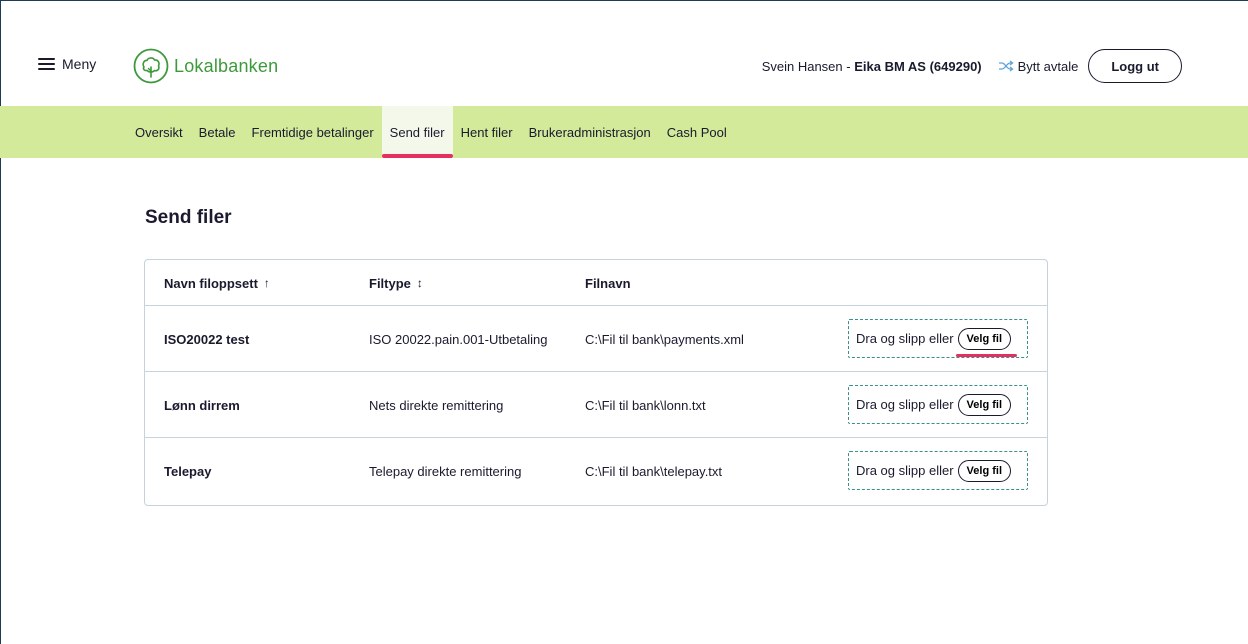  Describe the element at coordinates (645, 405) in the screenshot. I see `row-filename: C:\Fil til bank\lonn.txt` at that location.